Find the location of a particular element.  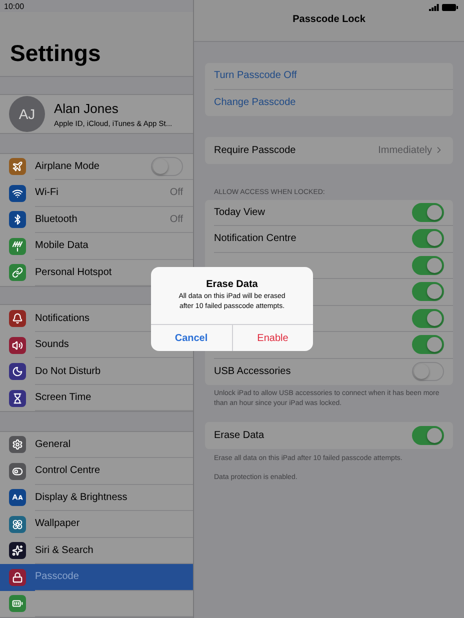

row-label: Wi-Fi is located at coordinates (46, 192).